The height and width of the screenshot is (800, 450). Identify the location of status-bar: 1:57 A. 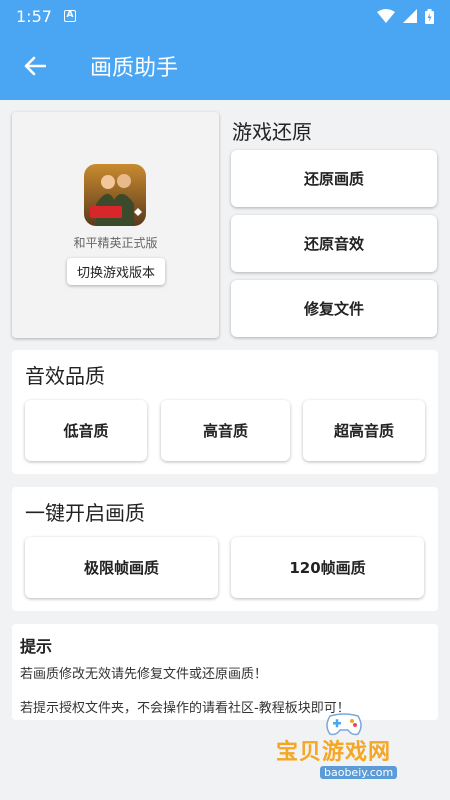
(225, 16).